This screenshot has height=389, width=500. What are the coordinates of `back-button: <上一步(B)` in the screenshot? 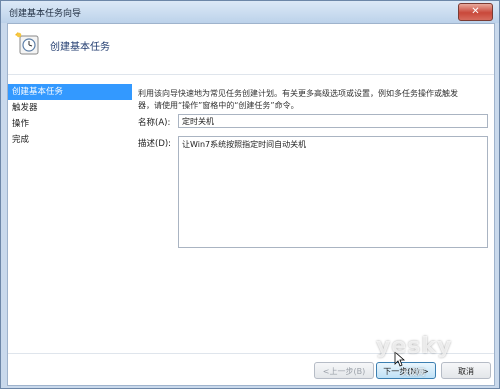 It's located at (344, 370).